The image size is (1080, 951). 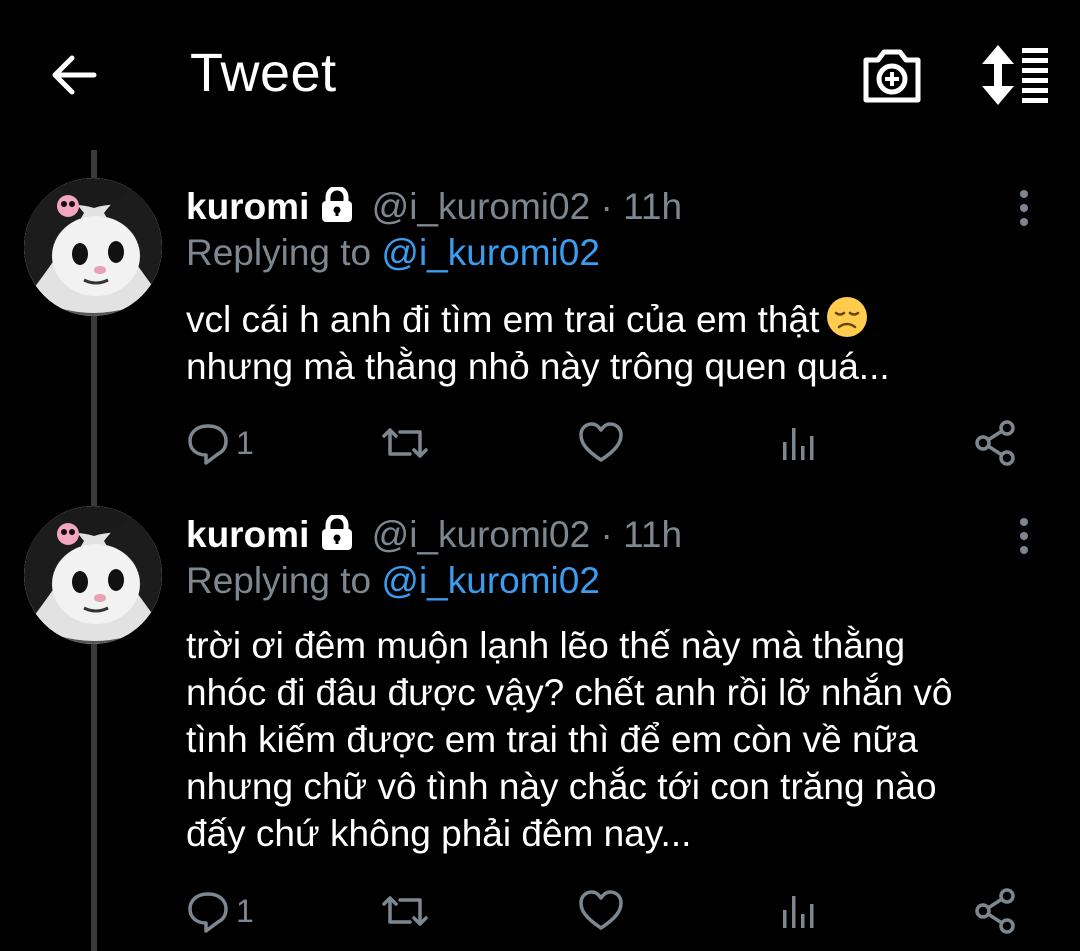 I want to click on tweet-text-line: vcl cái h anh đi tìm em trai của em thật, so click(x=616, y=319).